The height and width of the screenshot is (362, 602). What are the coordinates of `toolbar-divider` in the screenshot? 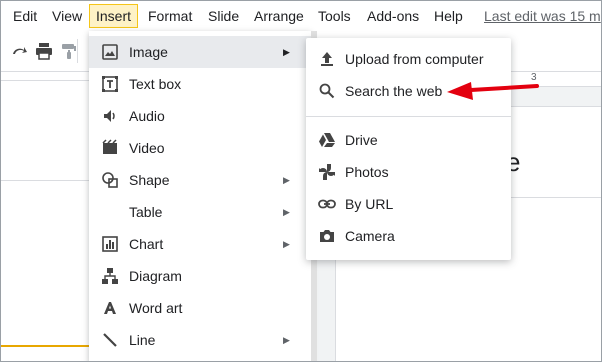 It's located at (77, 51).